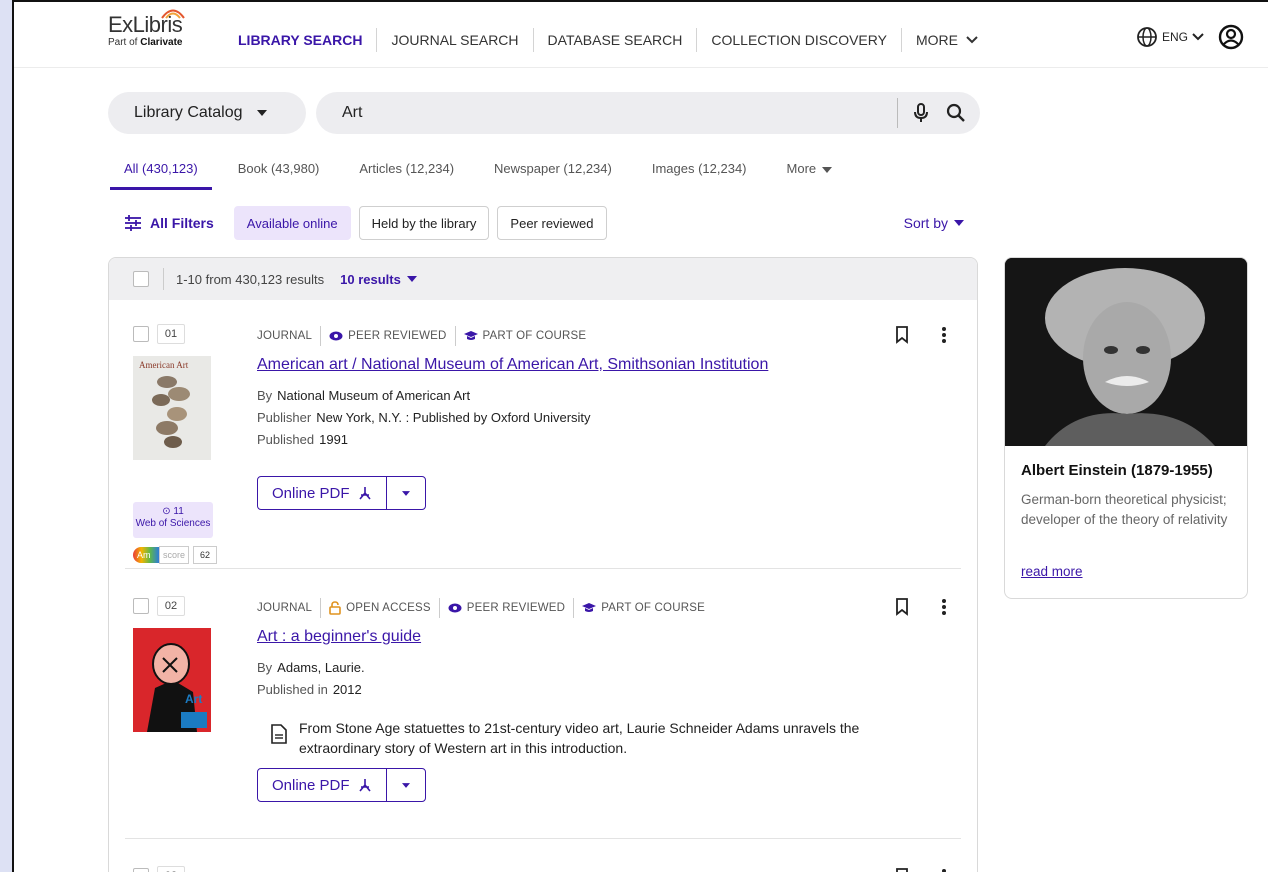  Describe the element at coordinates (334, 439) in the screenshot. I see `published-value: 1991` at that location.